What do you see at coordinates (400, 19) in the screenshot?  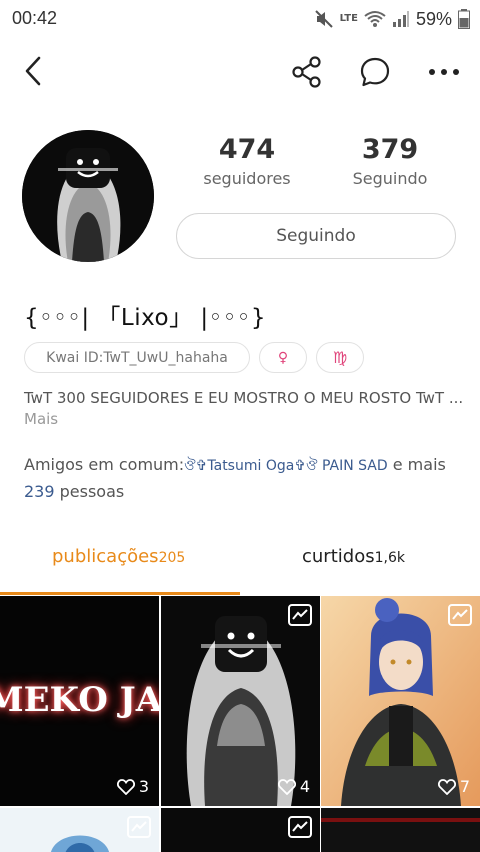 I see `signal-icon` at bounding box center [400, 19].